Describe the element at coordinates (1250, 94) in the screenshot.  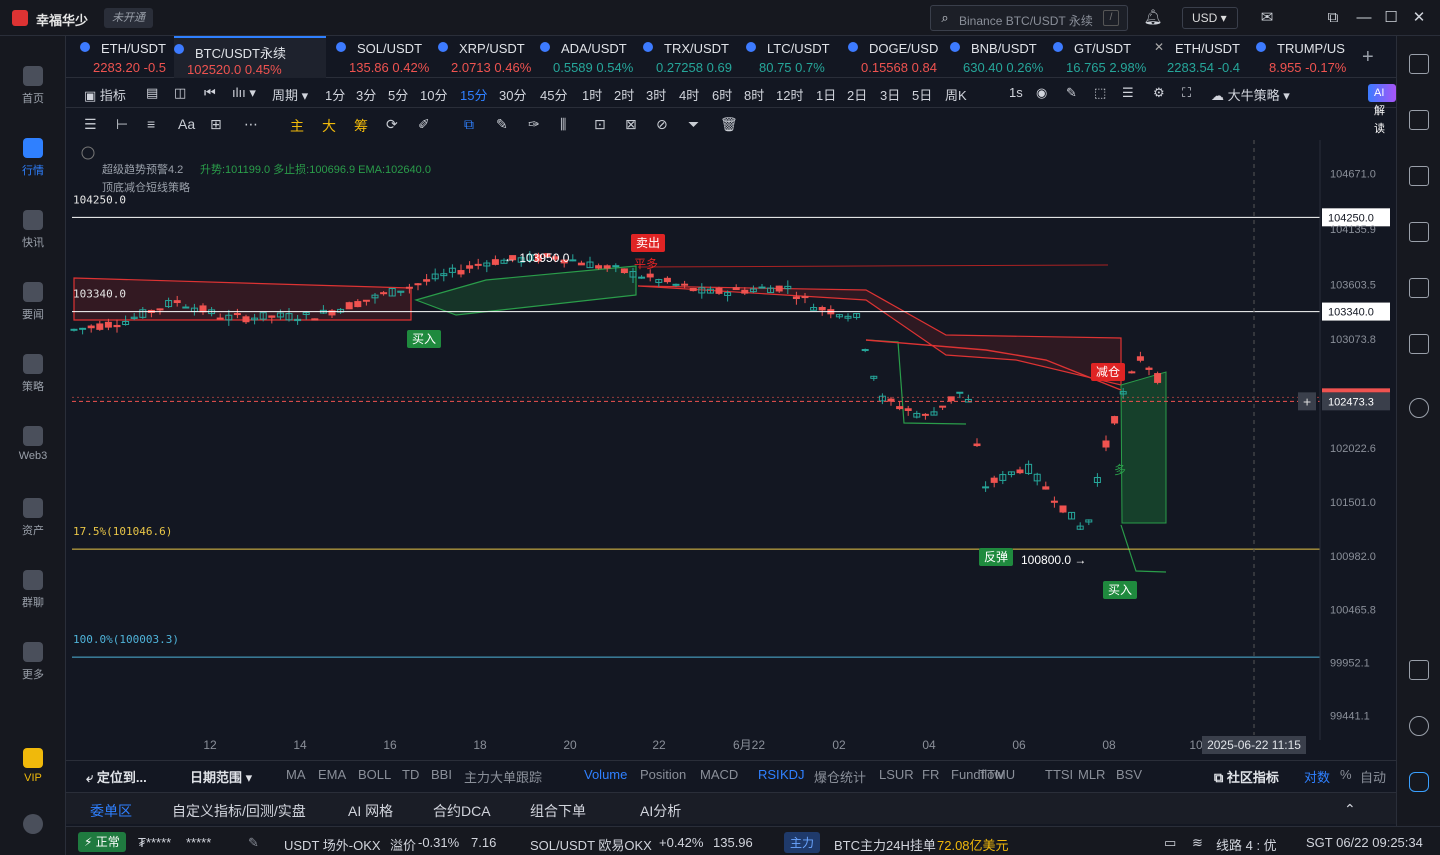
I see `strategy-select: ☁ 大牛策略 ▾` at that location.